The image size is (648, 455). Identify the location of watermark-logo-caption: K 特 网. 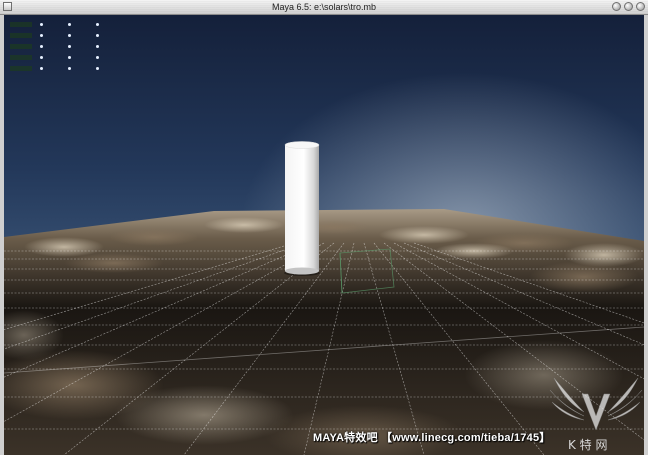
(588, 445).